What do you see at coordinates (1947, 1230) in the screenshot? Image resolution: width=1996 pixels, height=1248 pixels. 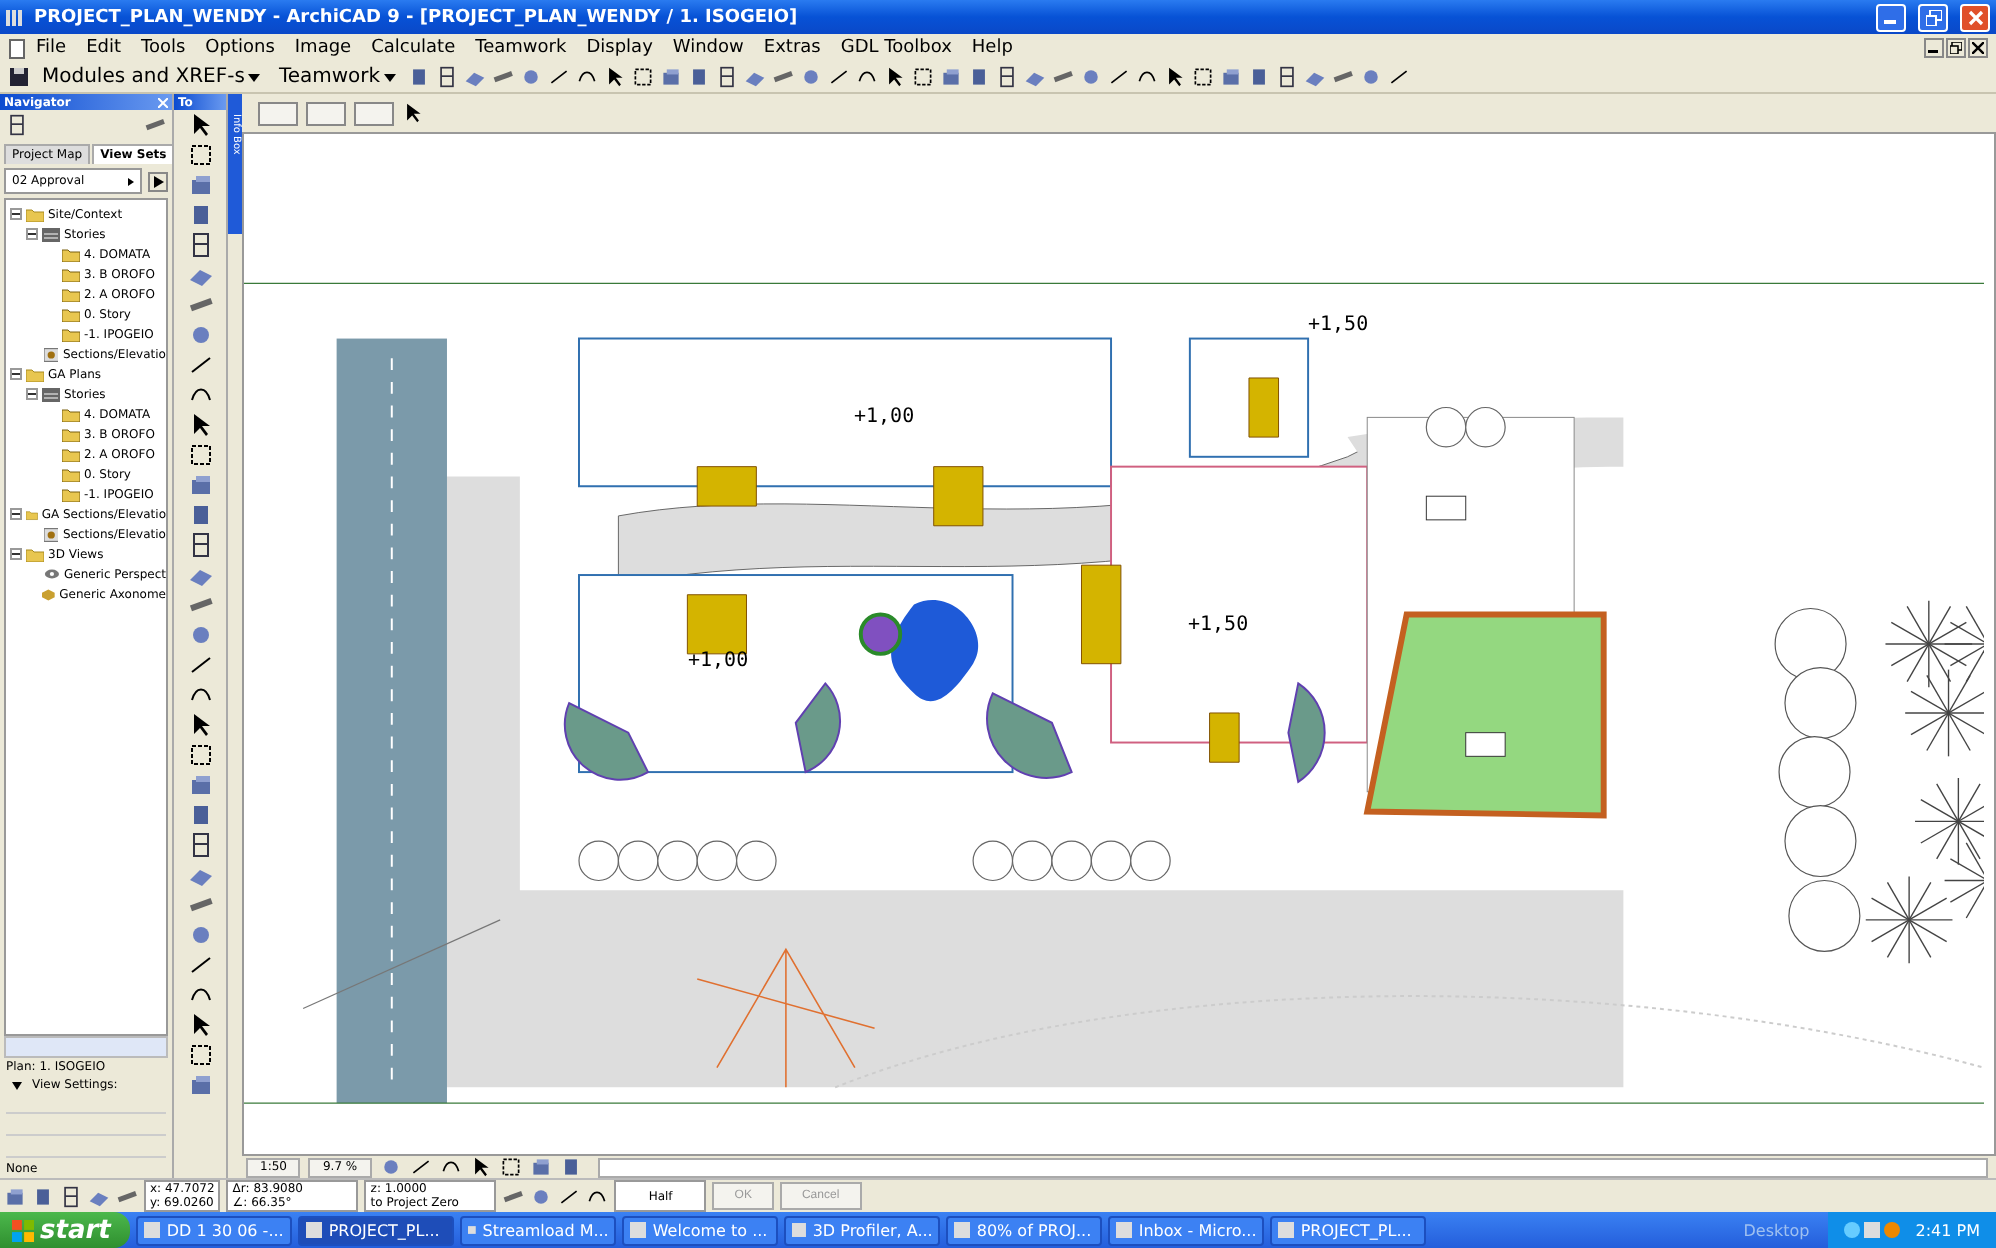 I see `clock: 2:41 PM` at bounding box center [1947, 1230].